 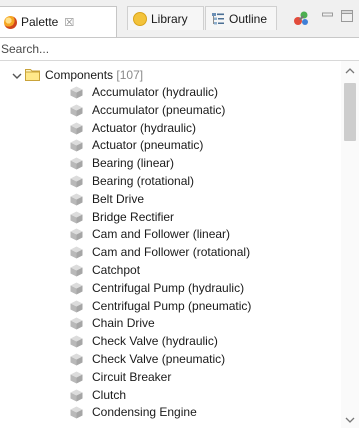 What do you see at coordinates (32, 75) in the screenshot?
I see `folder-icon` at bounding box center [32, 75].